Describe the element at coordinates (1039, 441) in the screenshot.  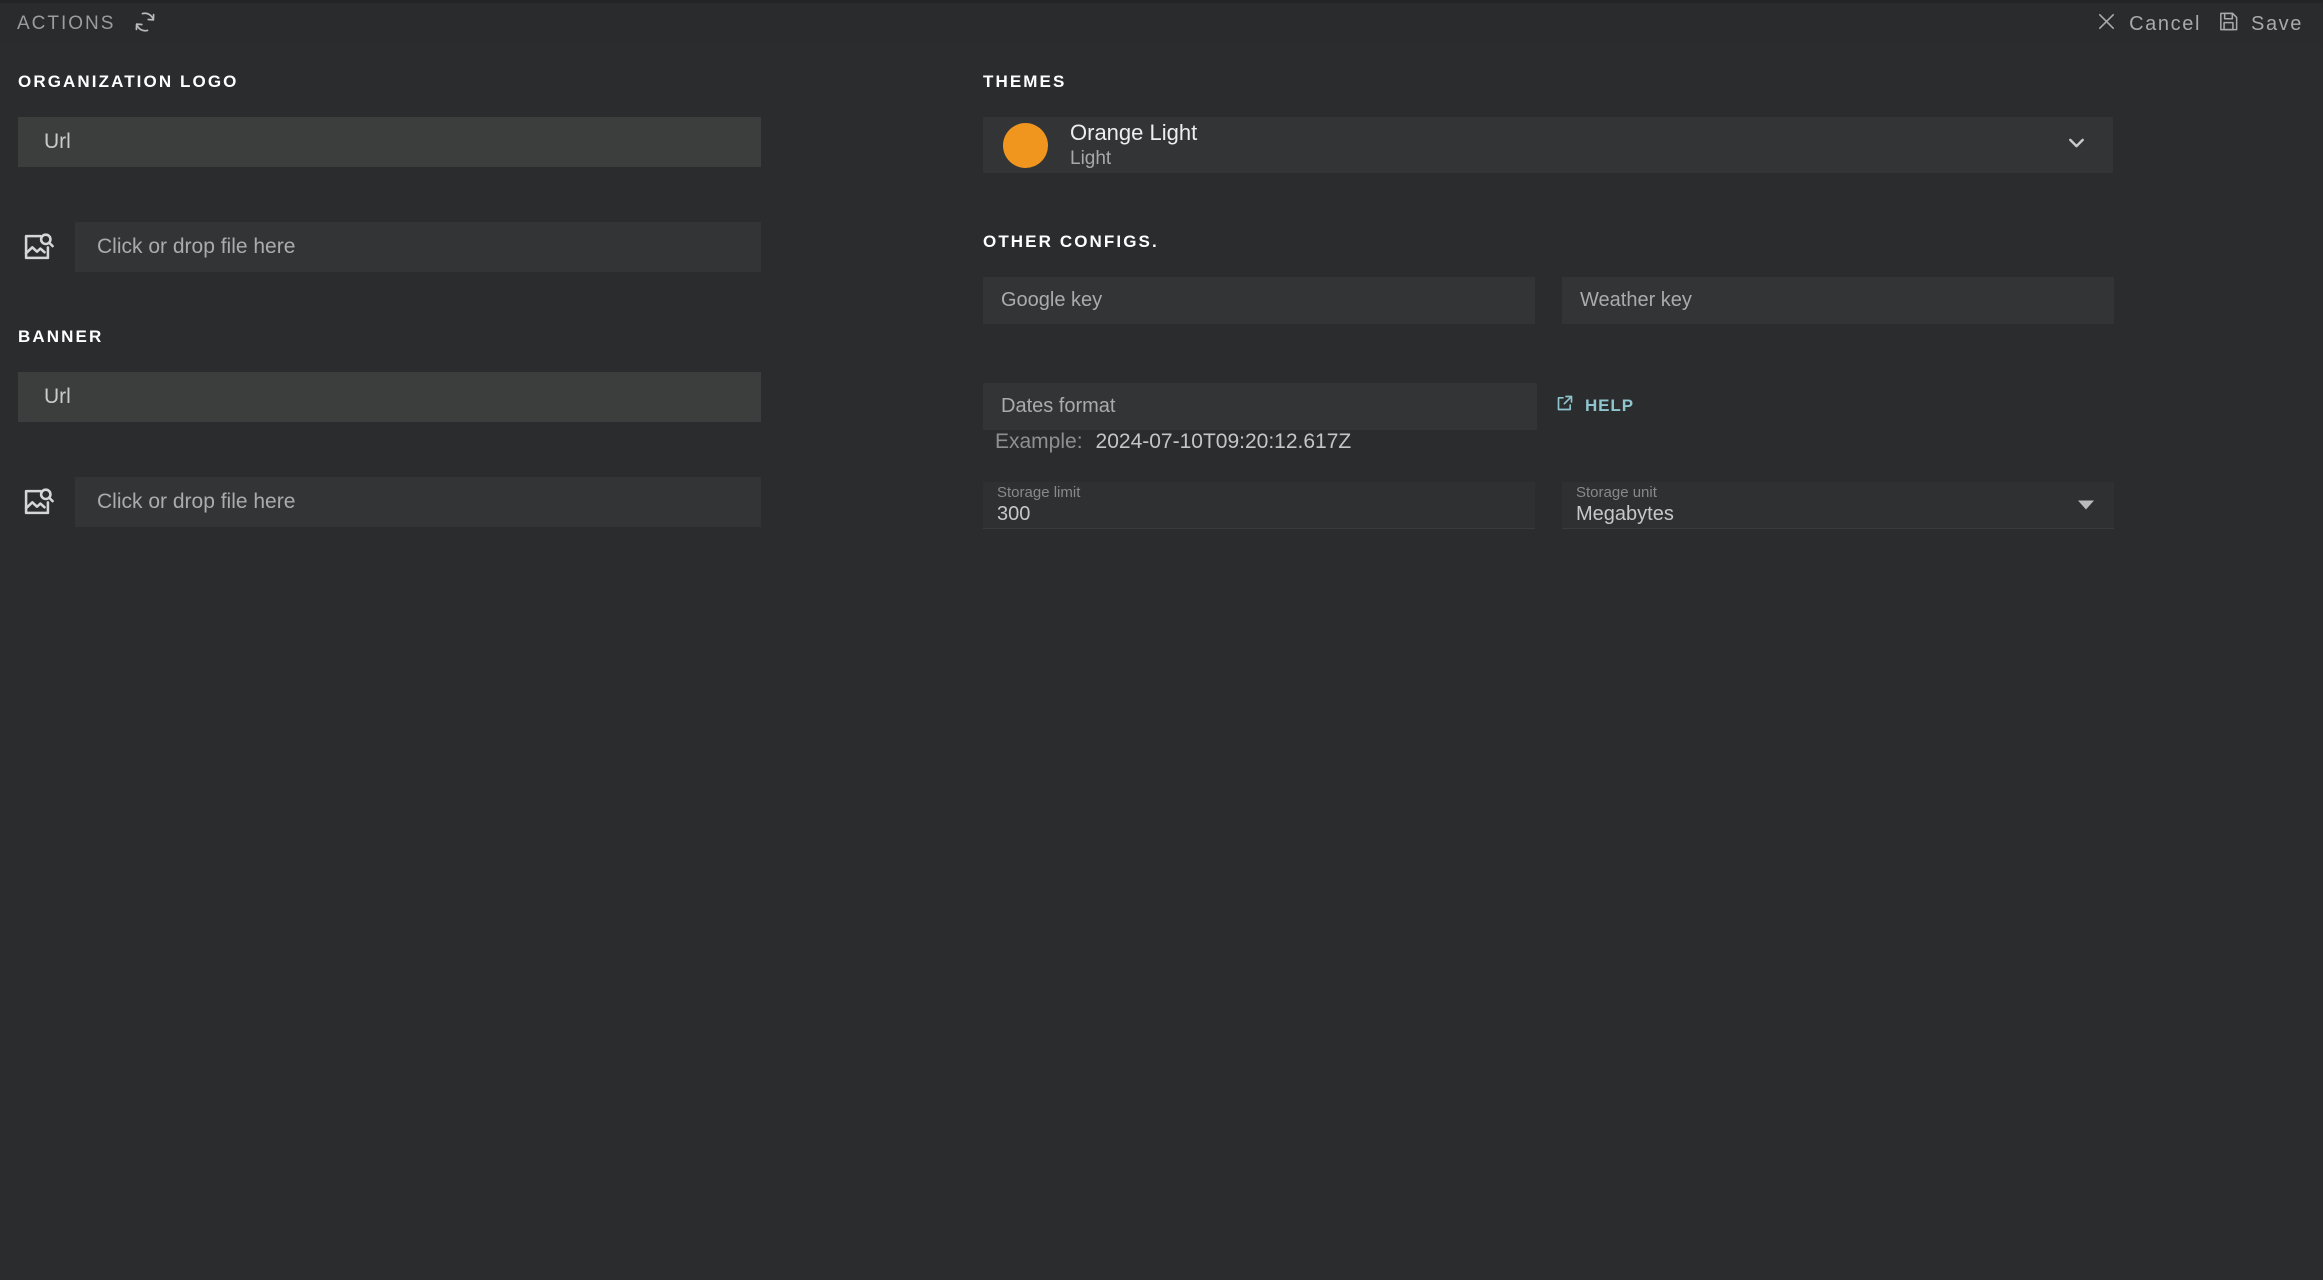
I see `example-label: Example:` at that location.